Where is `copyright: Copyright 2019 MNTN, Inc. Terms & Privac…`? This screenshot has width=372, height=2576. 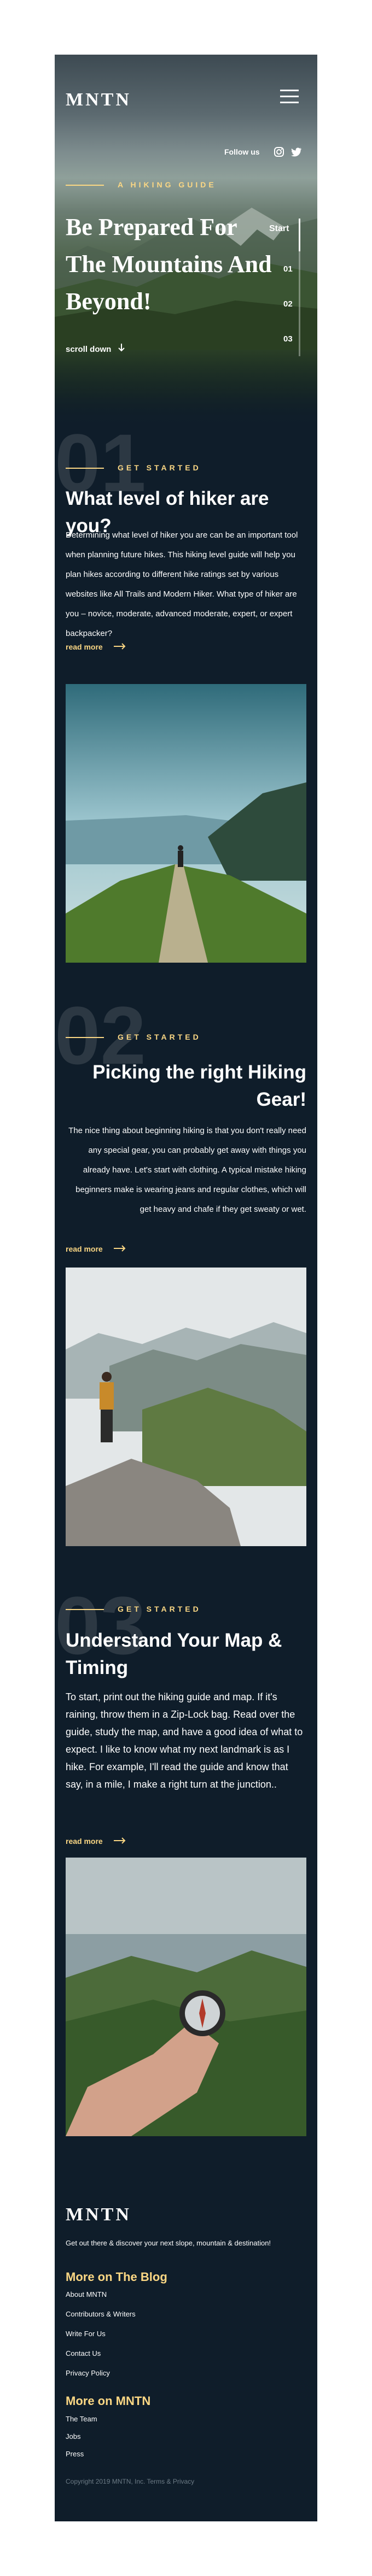 copyright: Copyright 2019 MNTN, Inc. Terms & Privac… is located at coordinates (130, 2481).